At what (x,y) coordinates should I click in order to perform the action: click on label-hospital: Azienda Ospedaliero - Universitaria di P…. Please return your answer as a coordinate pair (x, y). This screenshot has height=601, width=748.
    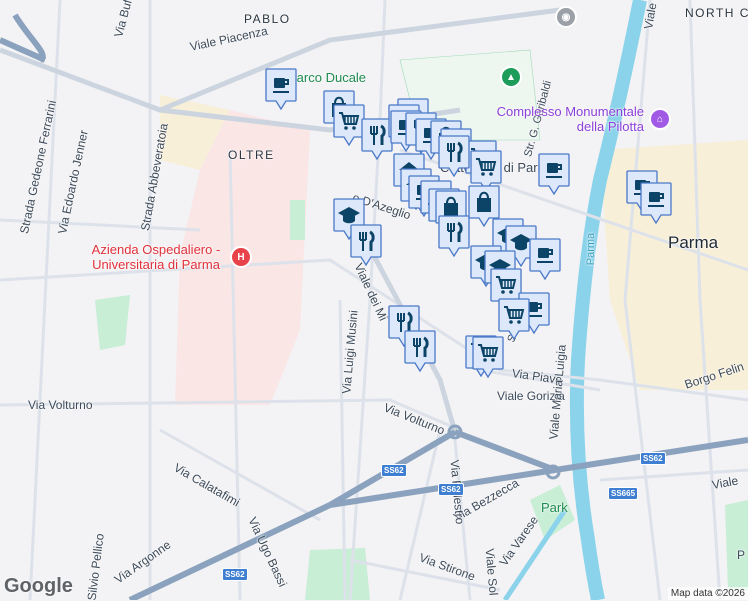
    Looking at the image, I should click on (156, 257).